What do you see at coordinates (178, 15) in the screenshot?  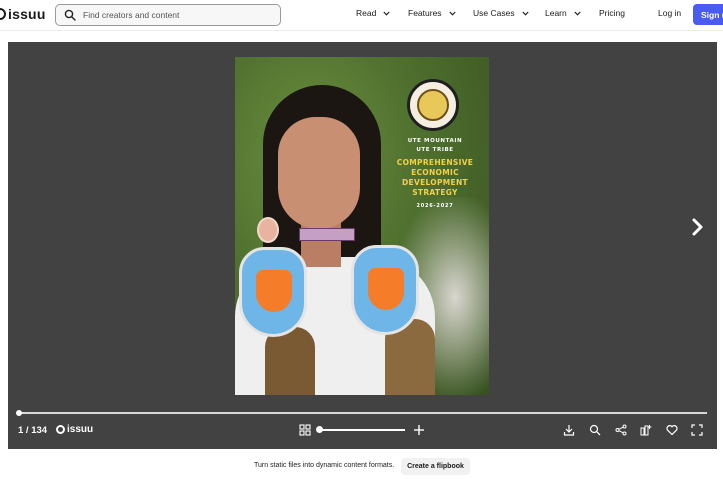 I see `search-input` at bounding box center [178, 15].